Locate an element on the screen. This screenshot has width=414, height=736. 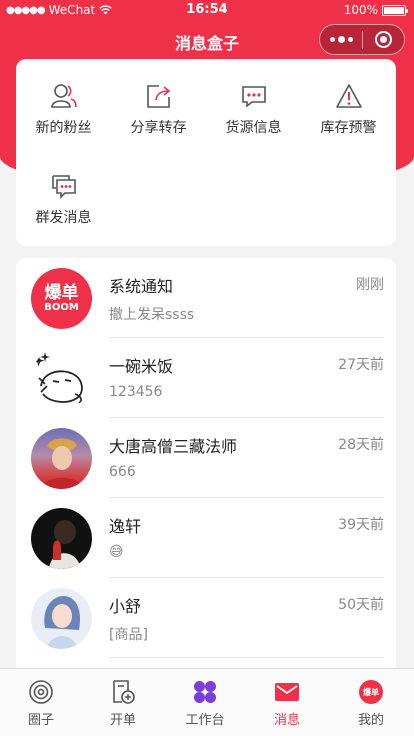
function-supply-info: 货源信息 is located at coordinates (253, 104).